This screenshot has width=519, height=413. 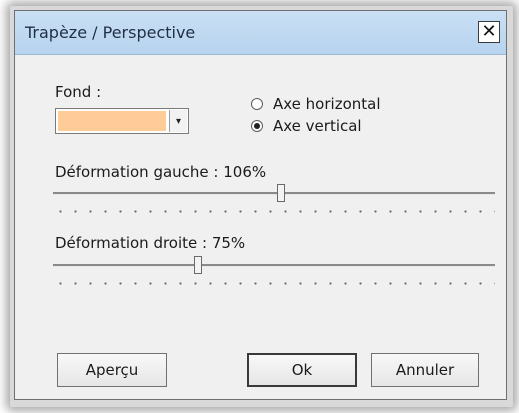 I want to click on close-button: ✕, so click(x=489, y=32).